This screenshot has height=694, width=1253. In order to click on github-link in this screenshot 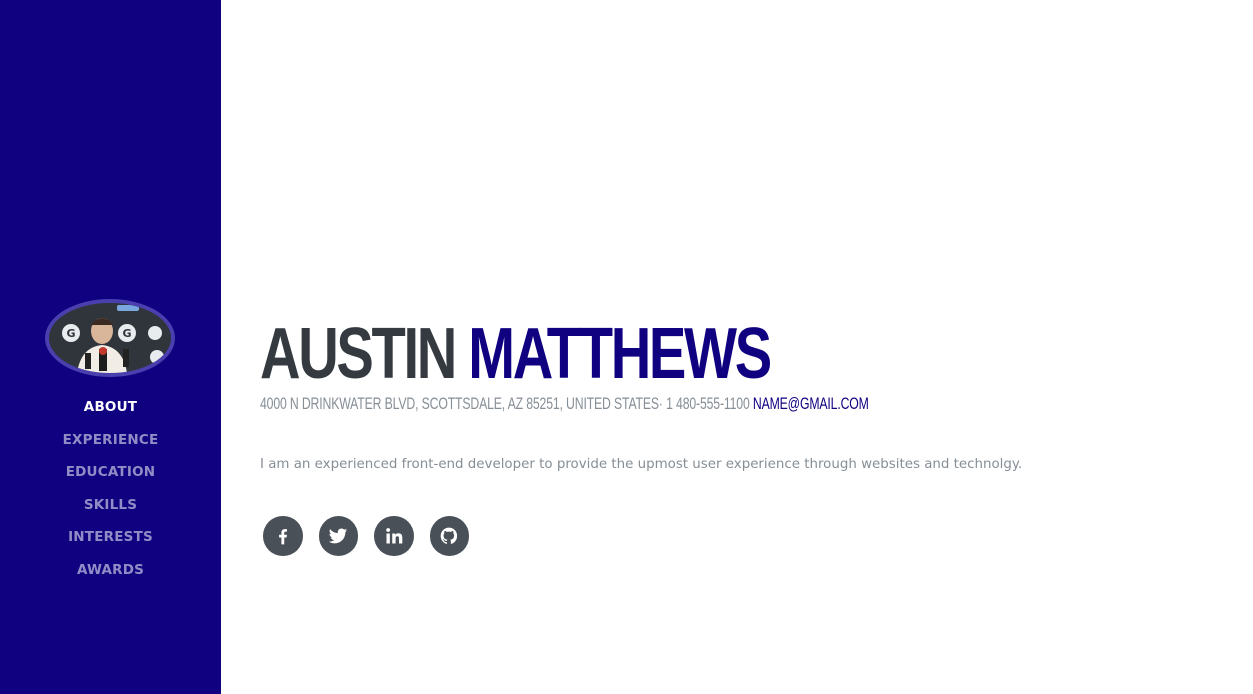, I will do `click(449, 536)`.